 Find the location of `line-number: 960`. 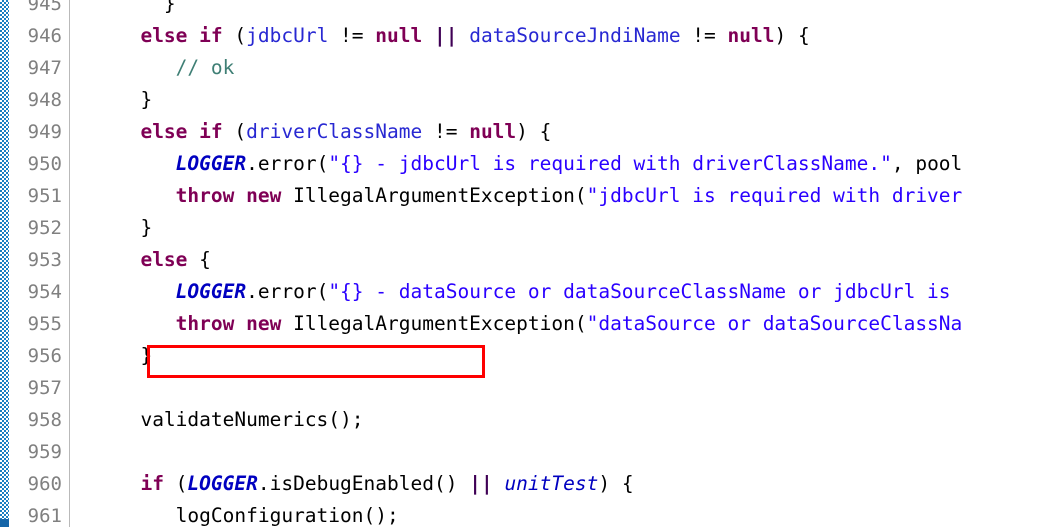

line-number: 960 is located at coordinates (44, 484).